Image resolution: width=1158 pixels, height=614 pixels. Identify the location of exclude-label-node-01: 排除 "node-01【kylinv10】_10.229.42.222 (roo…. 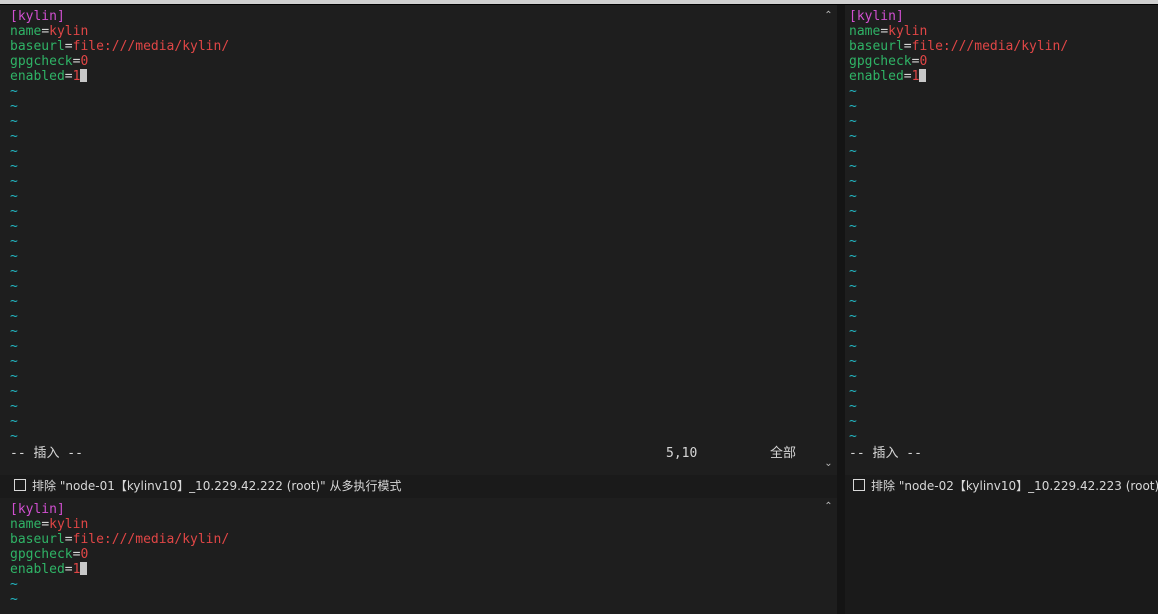
(217, 486).